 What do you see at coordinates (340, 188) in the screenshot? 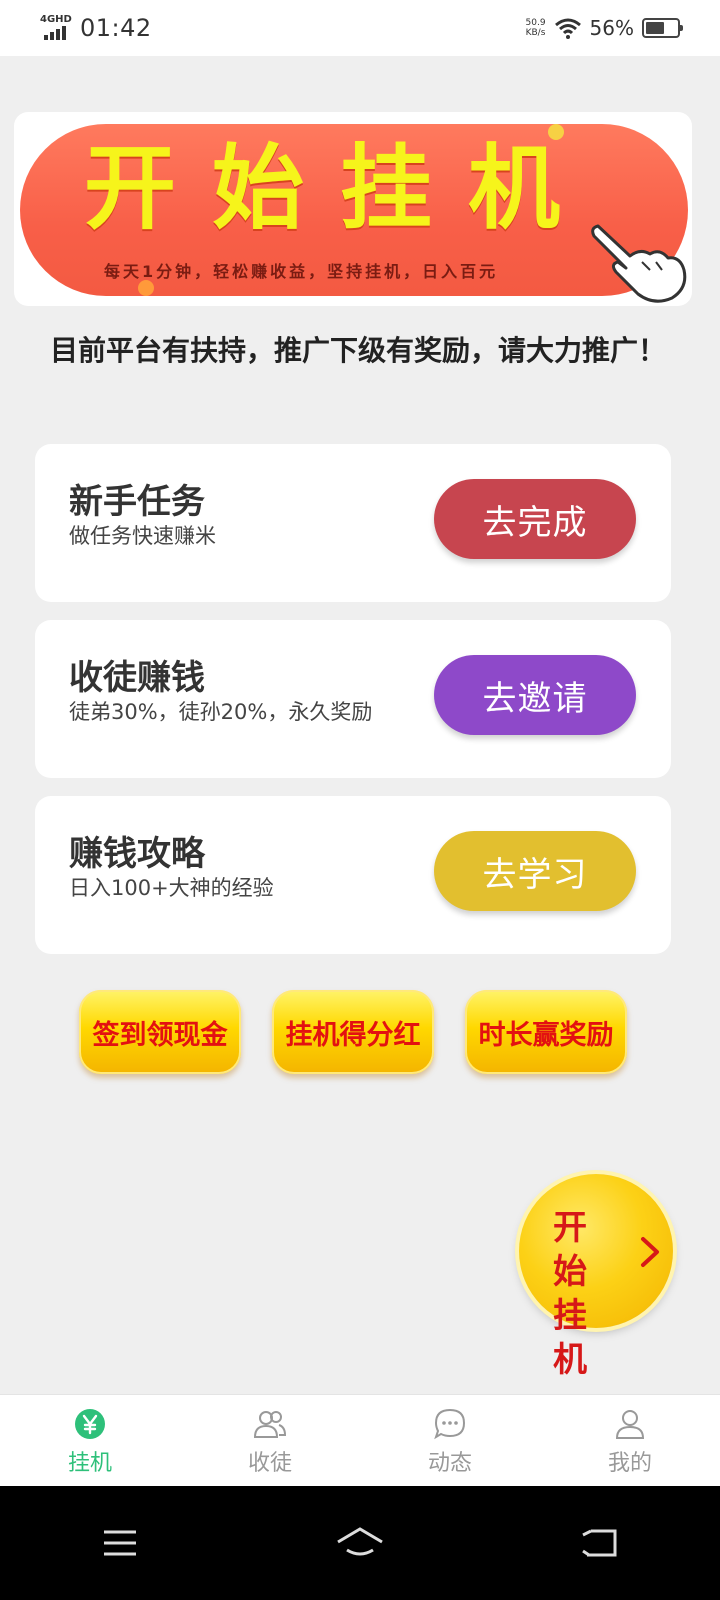
I see `banner-title: 开始挂机` at bounding box center [340, 188].